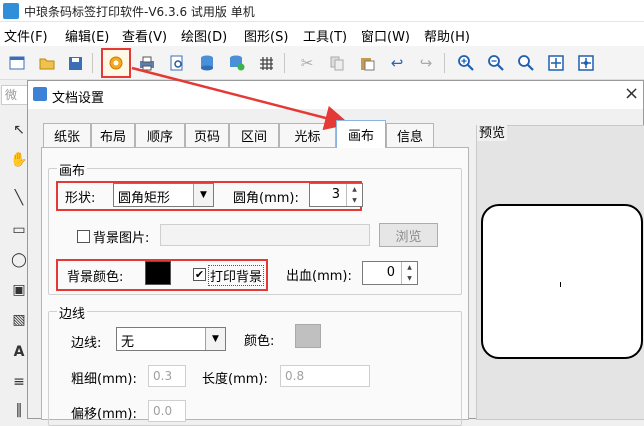  What do you see at coordinates (266, 198) in the screenshot?
I see `corner-radius-label: 圆角(mm):` at bounding box center [266, 198].